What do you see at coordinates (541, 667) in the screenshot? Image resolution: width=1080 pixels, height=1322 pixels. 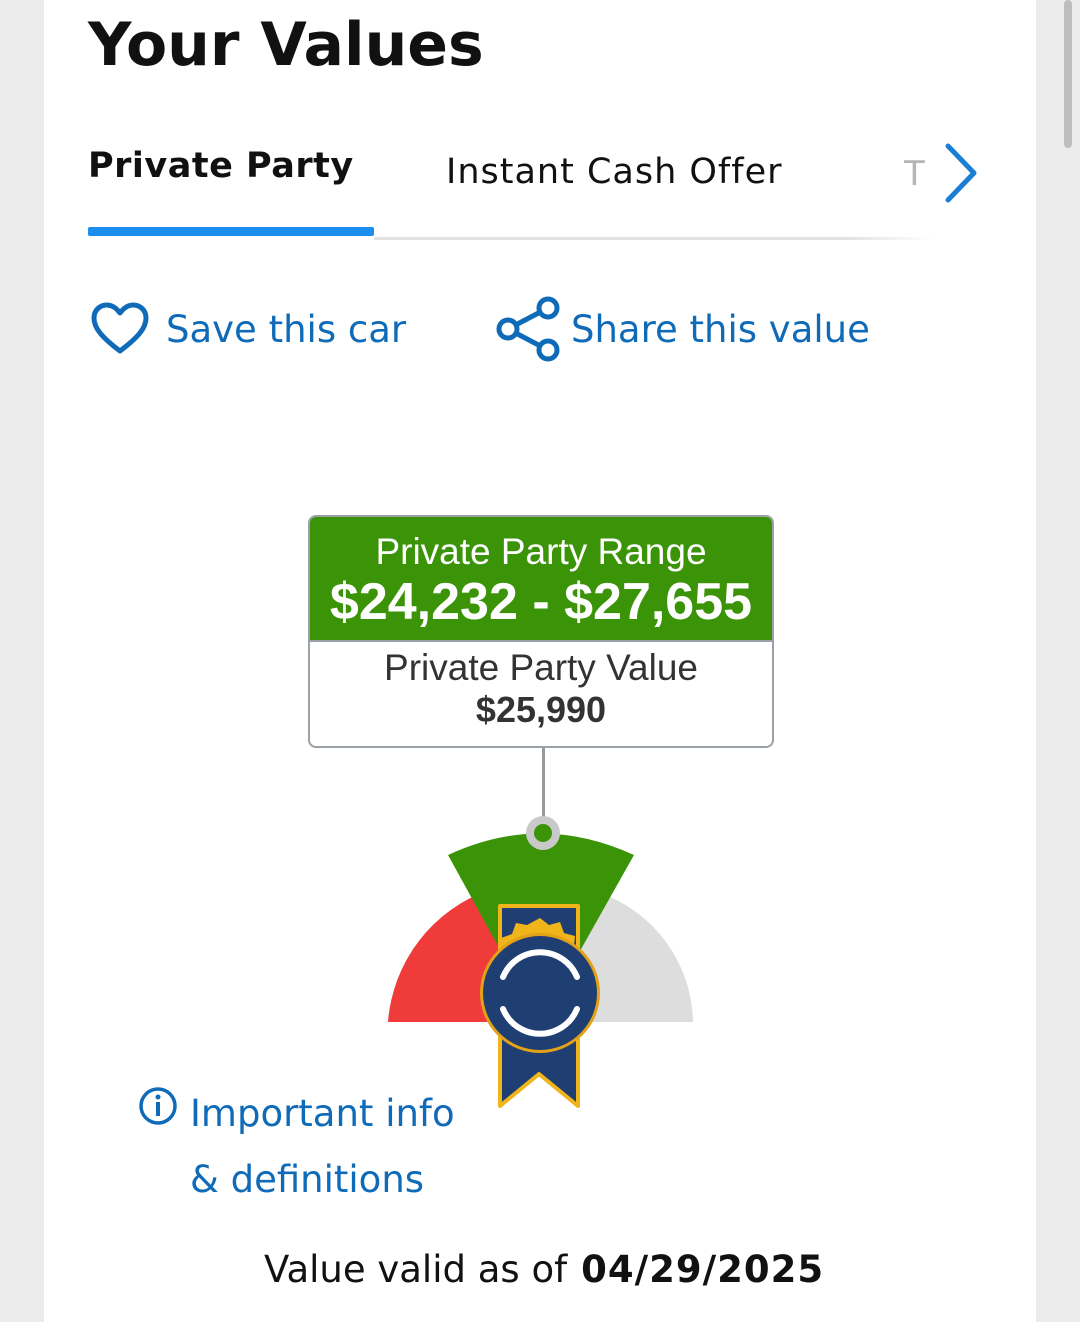 I see `value-label: Private Party Value` at bounding box center [541, 667].